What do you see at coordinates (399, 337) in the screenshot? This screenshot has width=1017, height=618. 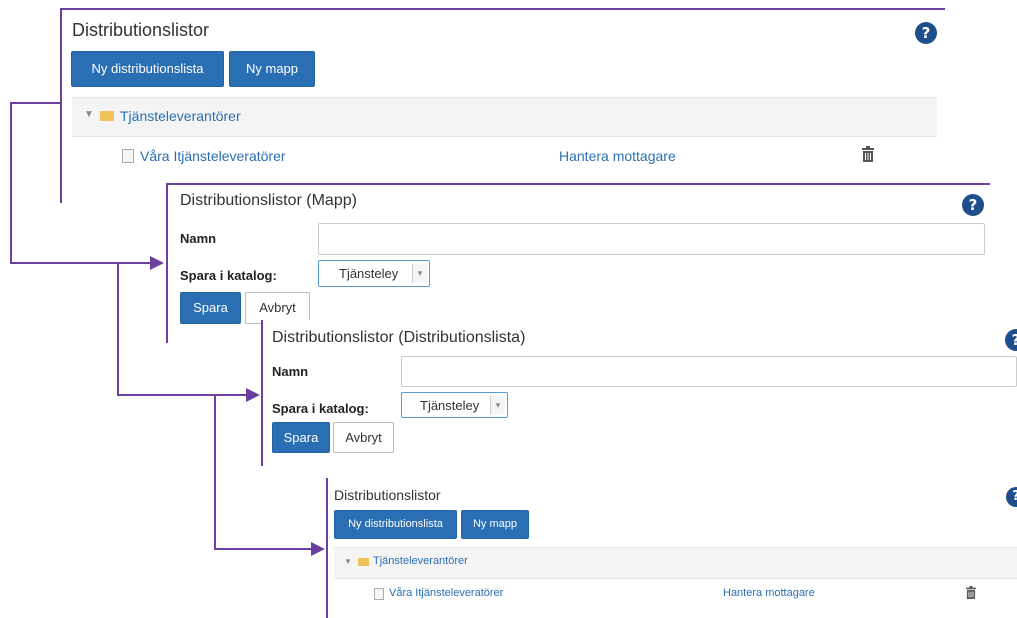 I see `form-title: Distributionslistor (Distributionslista)` at bounding box center [399, 337].